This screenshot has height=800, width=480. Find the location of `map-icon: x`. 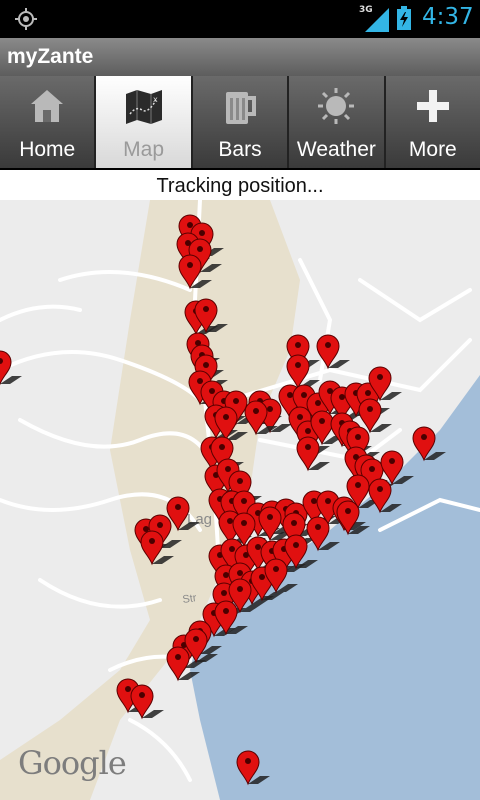

map-icon: x is located at coordinates (143, 107).